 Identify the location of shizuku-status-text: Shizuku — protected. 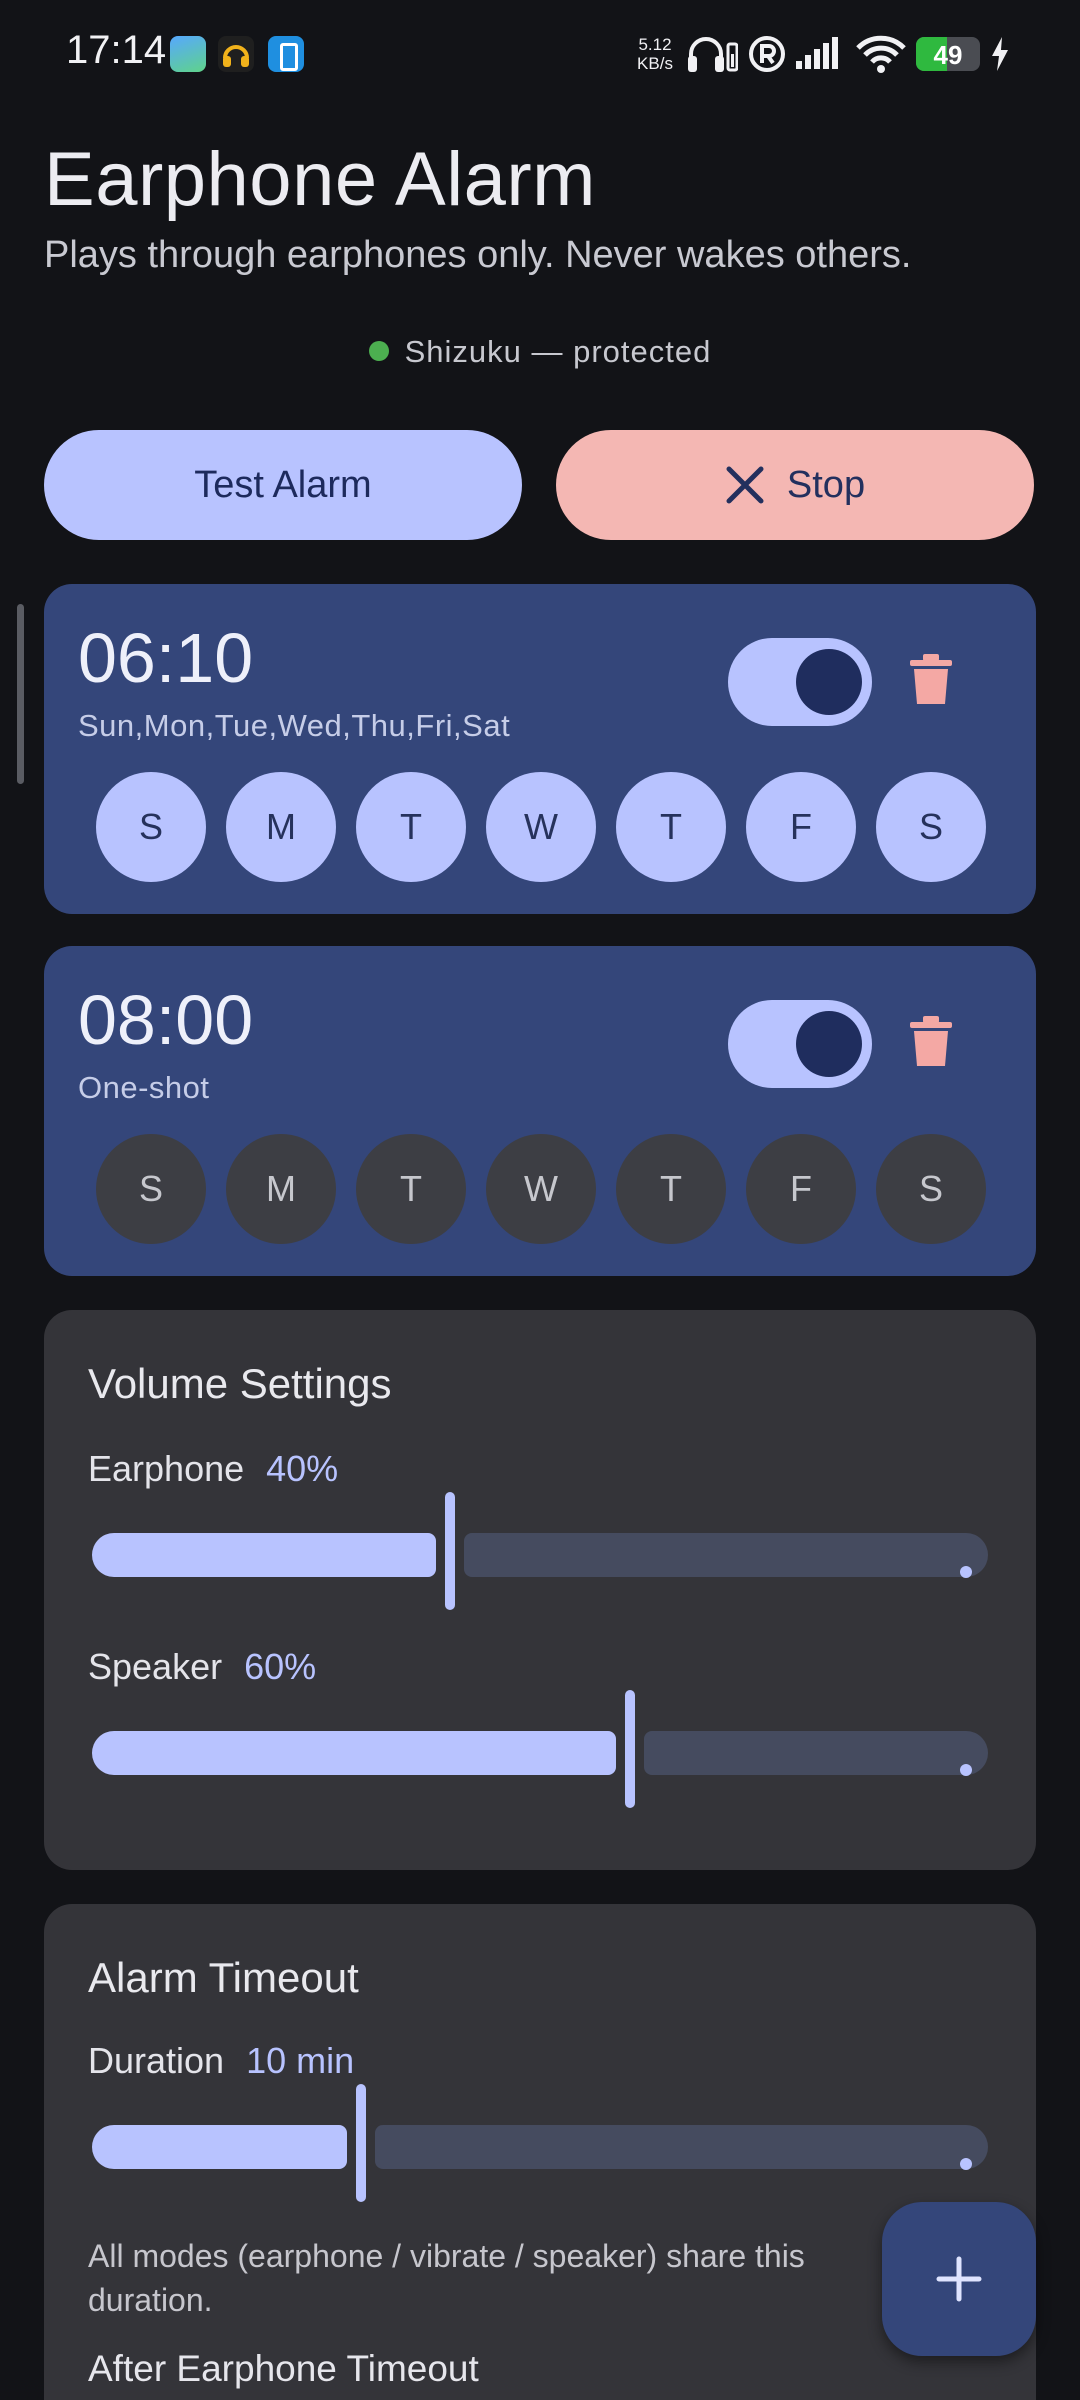
(558, 351).